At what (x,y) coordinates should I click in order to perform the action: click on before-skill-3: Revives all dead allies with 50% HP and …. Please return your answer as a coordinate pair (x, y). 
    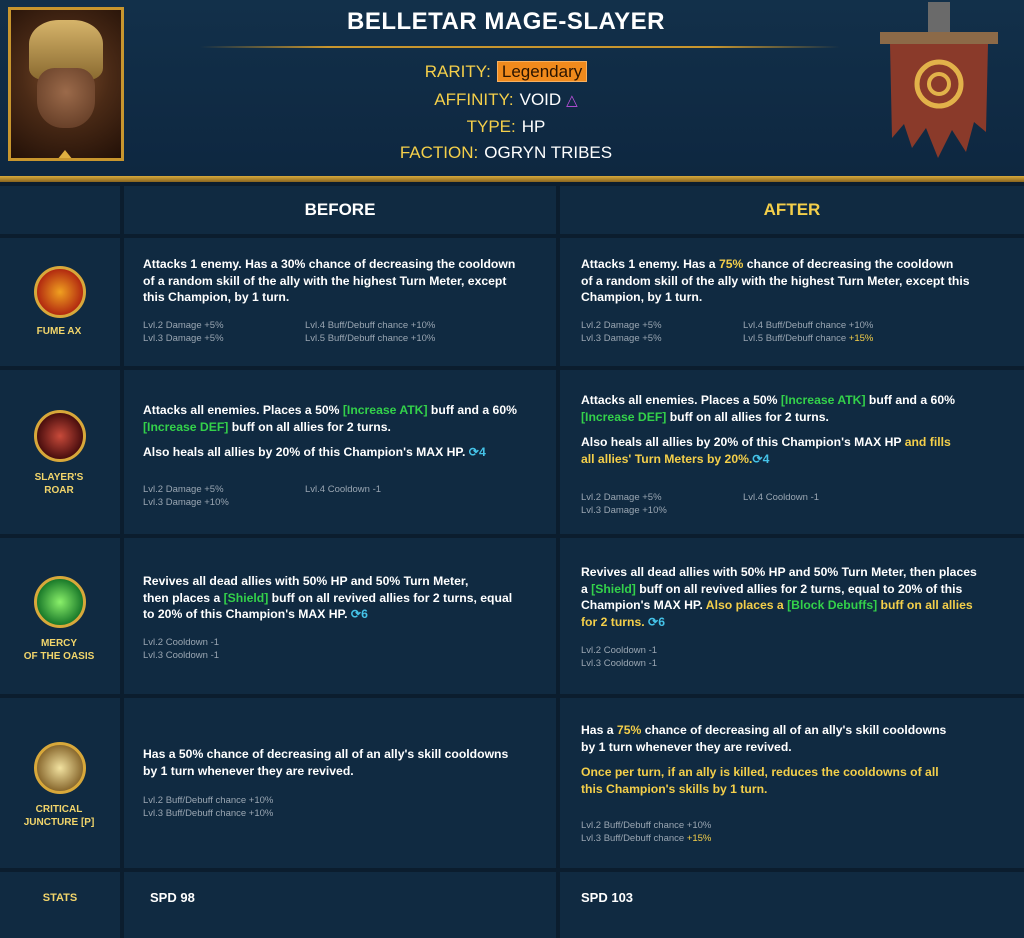
    Looking at the image, I should click on (340, 616).